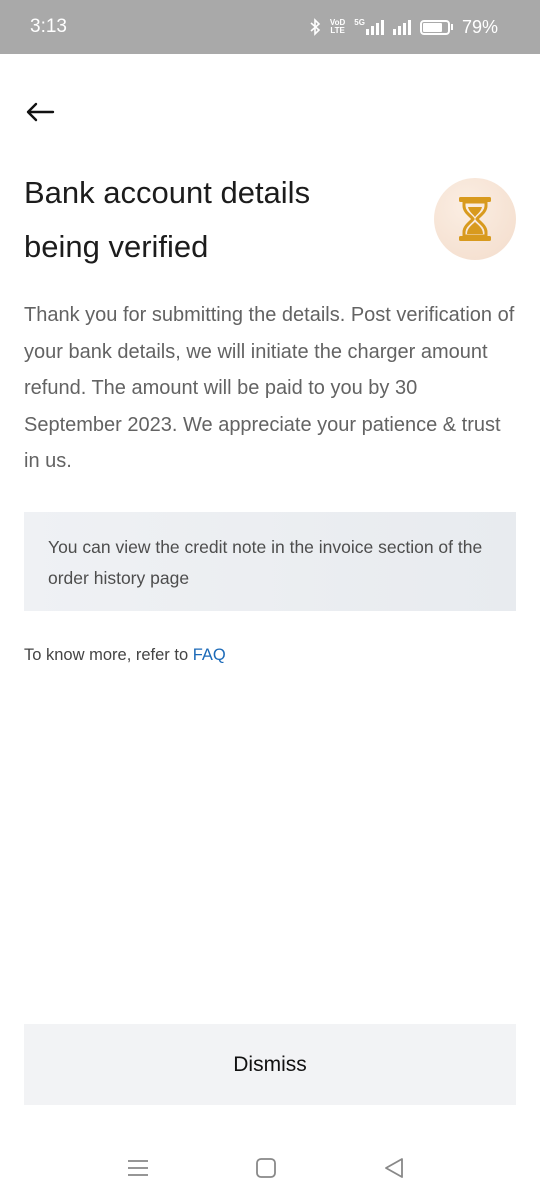 The image size is (540, 1200). I want to click on status-time: 3:13, so click(48, 26).